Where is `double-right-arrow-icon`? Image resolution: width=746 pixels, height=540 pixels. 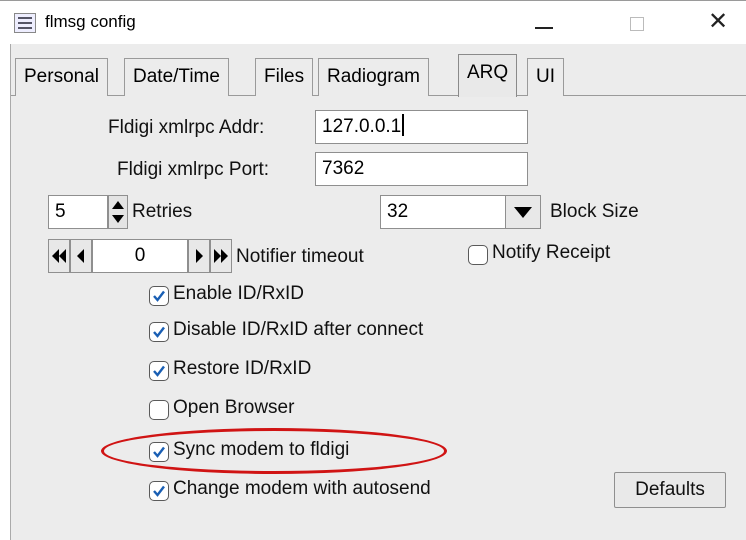
double-right-arrow-icon is located at coordinates (221, 256).